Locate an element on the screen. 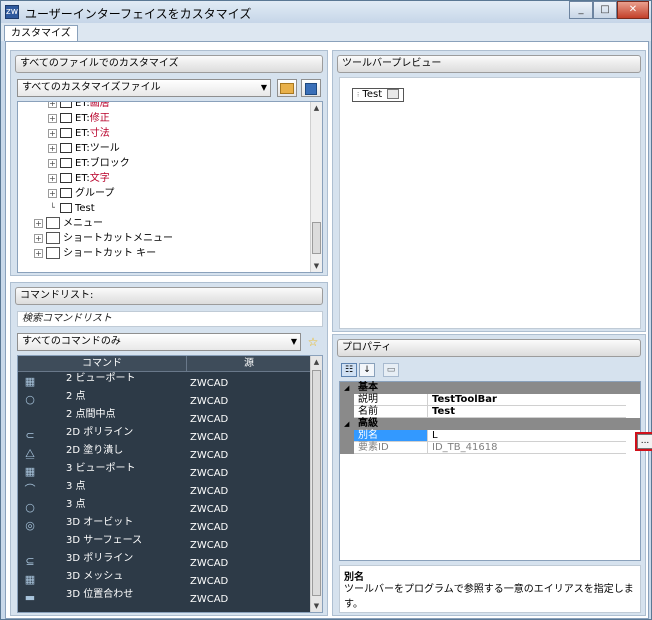 This screenshot has height=620, width=652. command-row: ▦ 2 ビューポート ZWCAD is located at coordinates (164, 382).